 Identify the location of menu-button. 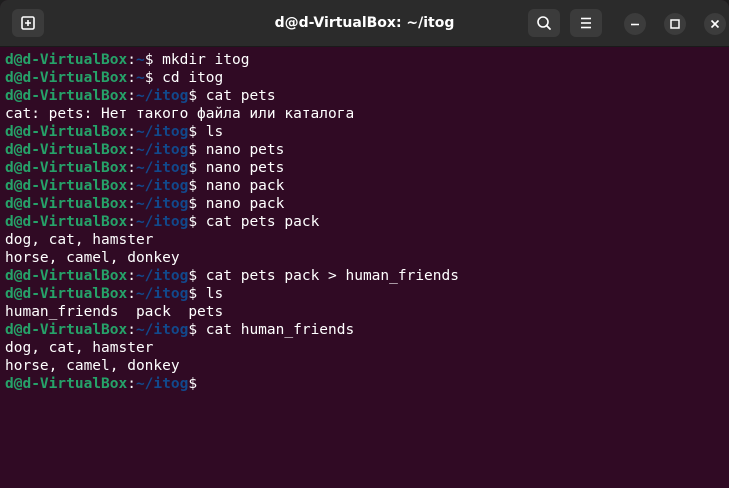
(586, 23).